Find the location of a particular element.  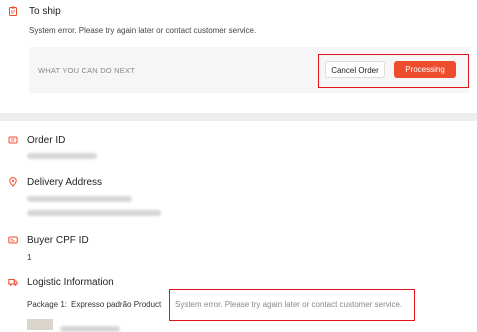

buyer-cpf-label: Buyer CPF ID is located at coordinates (58, 240).